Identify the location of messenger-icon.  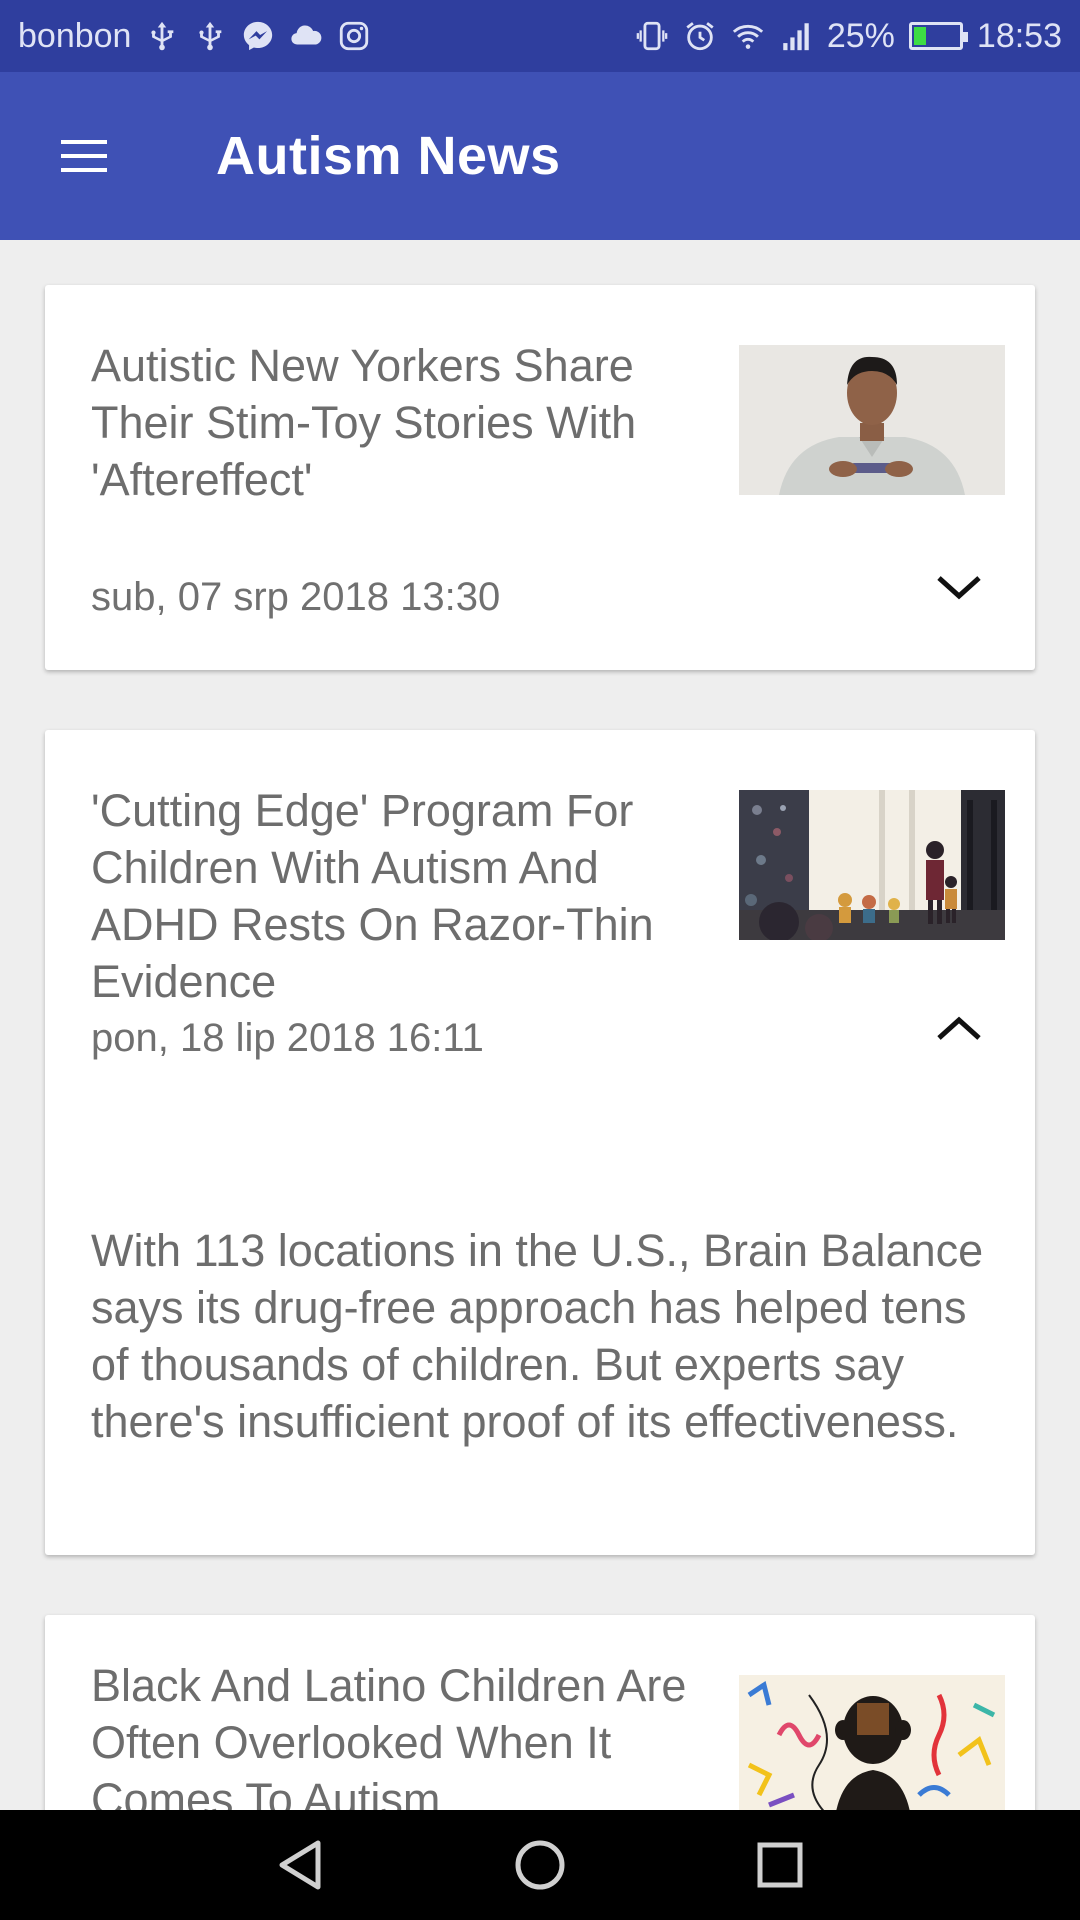
(258, 36).